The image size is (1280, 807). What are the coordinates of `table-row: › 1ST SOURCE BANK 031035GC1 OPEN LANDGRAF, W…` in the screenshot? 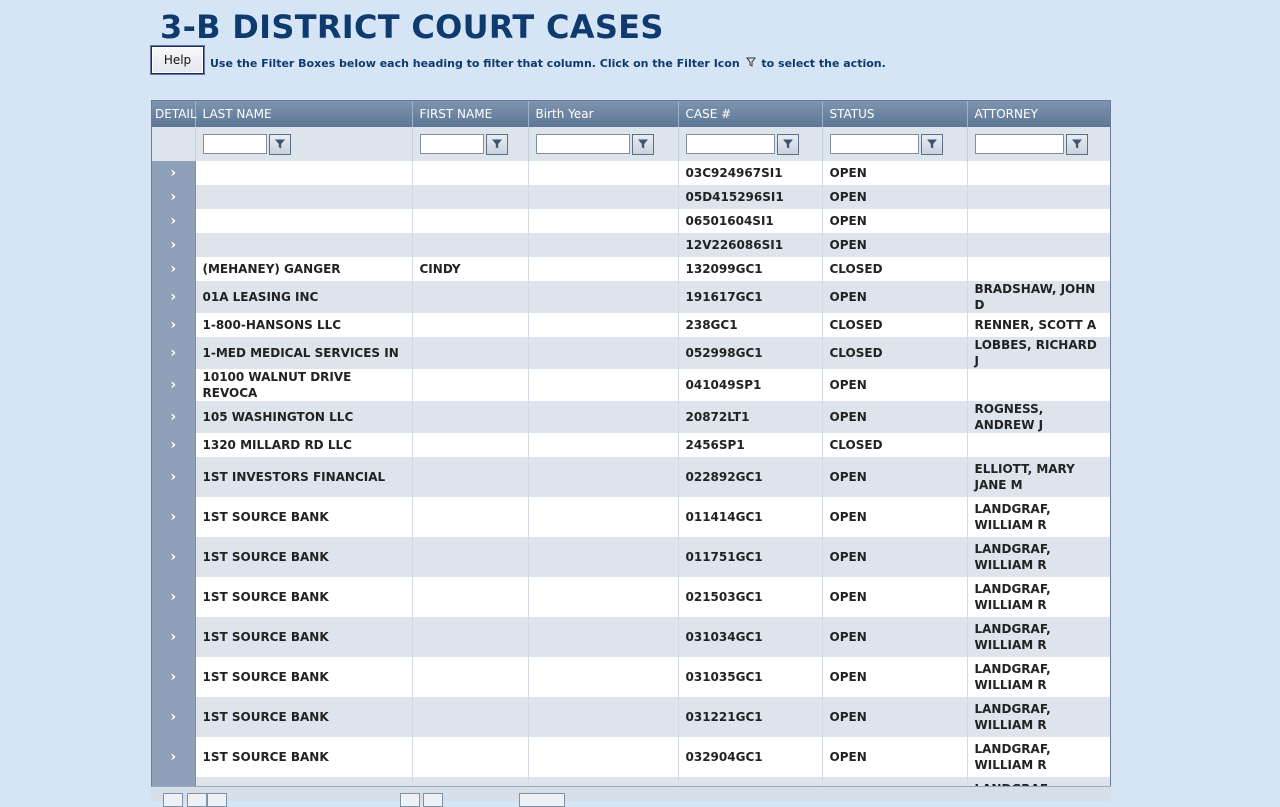 It's located at (631, 677).